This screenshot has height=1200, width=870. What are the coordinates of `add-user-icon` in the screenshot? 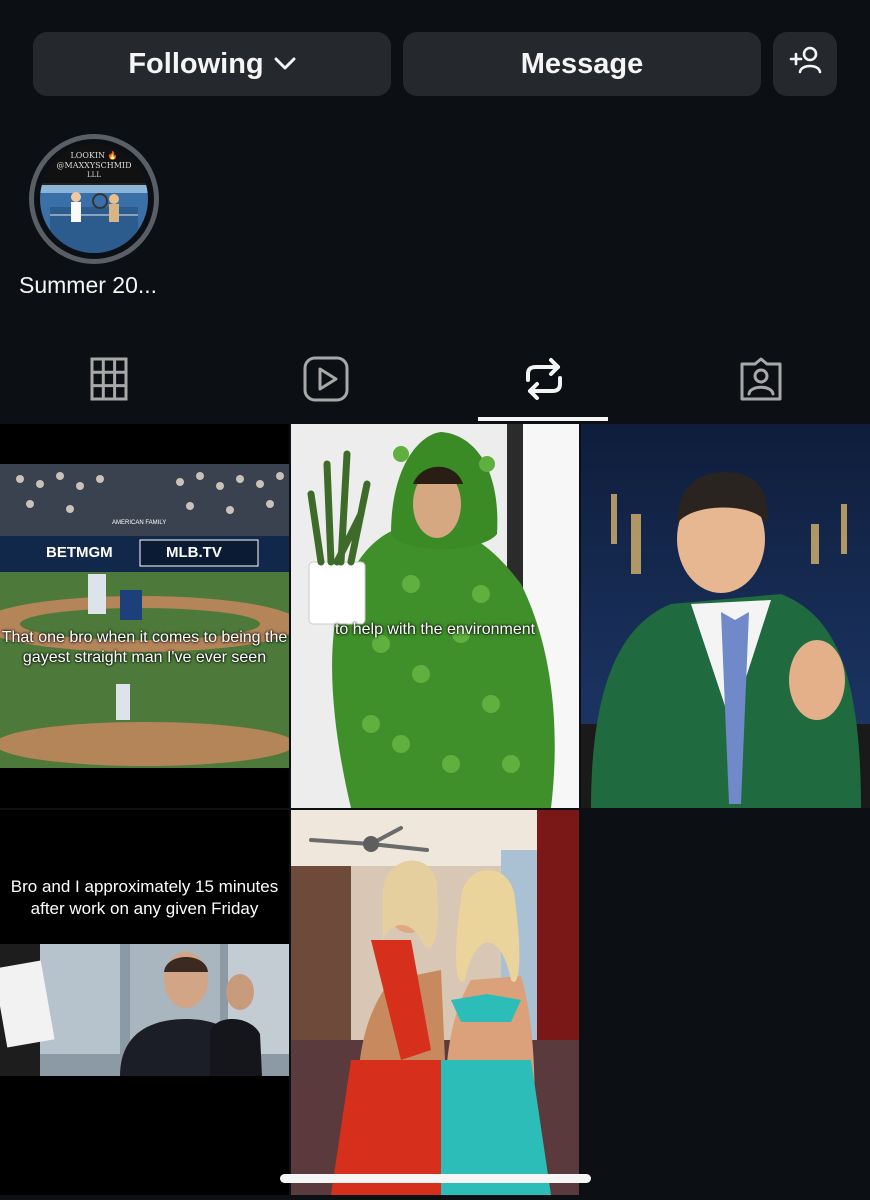 It's located at (805, 64).